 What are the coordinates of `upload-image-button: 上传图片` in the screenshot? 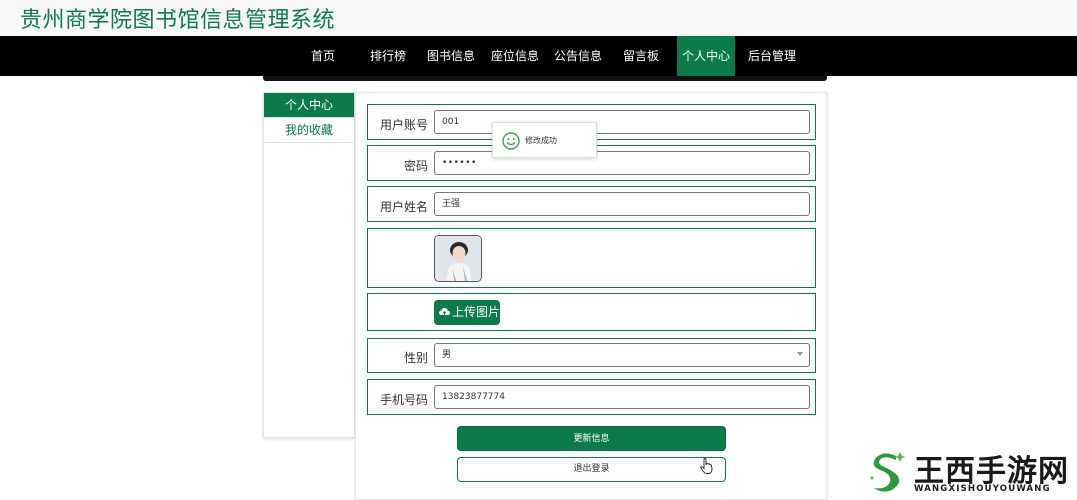 It's located at (467, 312).